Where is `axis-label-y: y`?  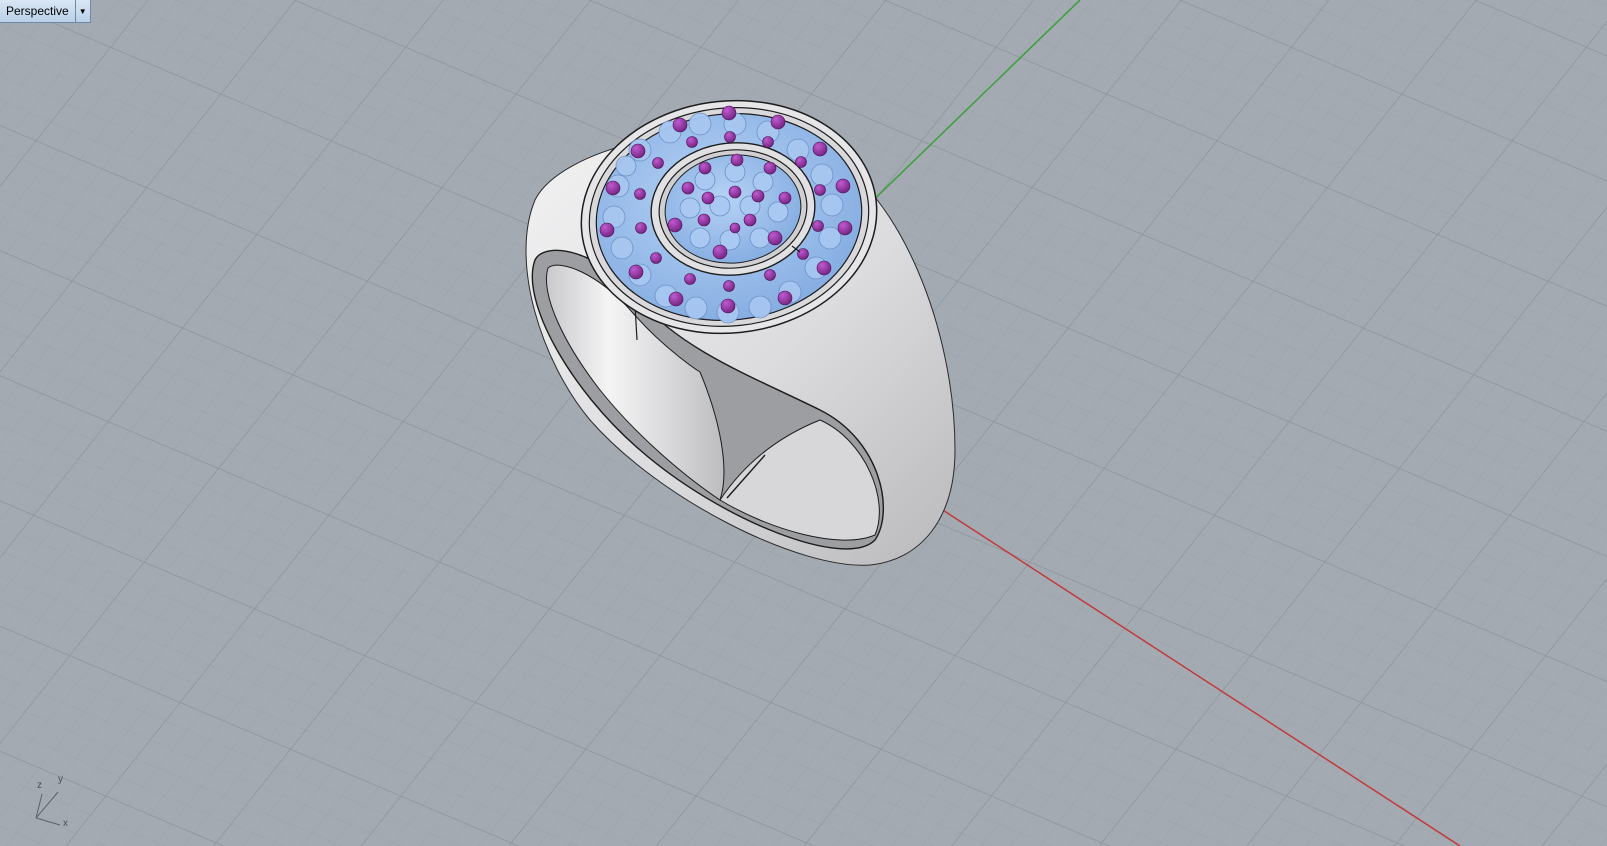 axis-label-y: y is located at coordinates (60, 779).